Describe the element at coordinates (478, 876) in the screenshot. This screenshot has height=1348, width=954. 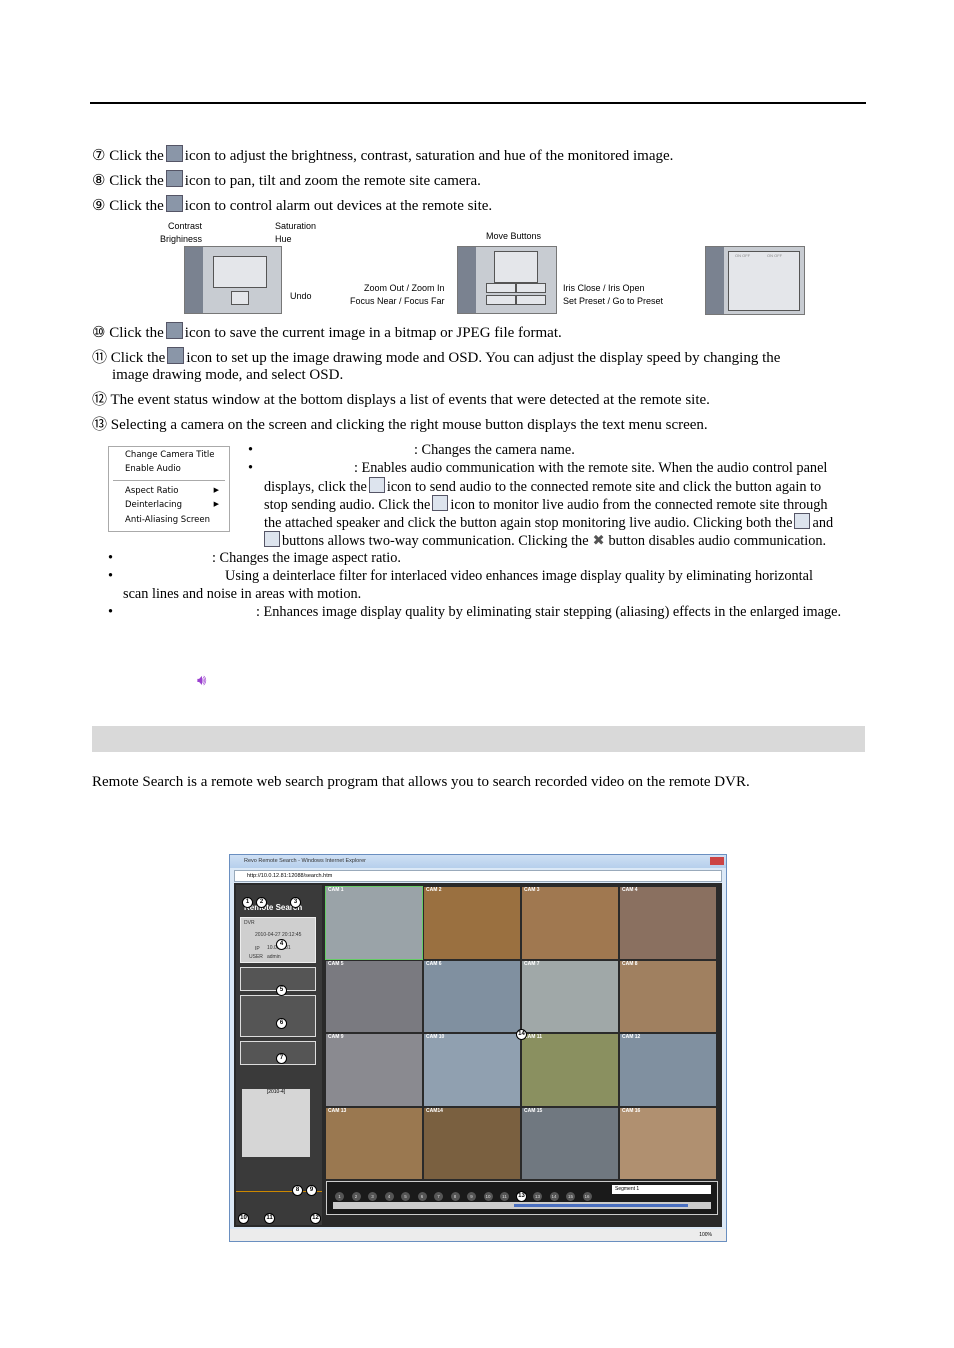
I see `address-bar: http://10.0.12.81:12088/search.htm` at that location.